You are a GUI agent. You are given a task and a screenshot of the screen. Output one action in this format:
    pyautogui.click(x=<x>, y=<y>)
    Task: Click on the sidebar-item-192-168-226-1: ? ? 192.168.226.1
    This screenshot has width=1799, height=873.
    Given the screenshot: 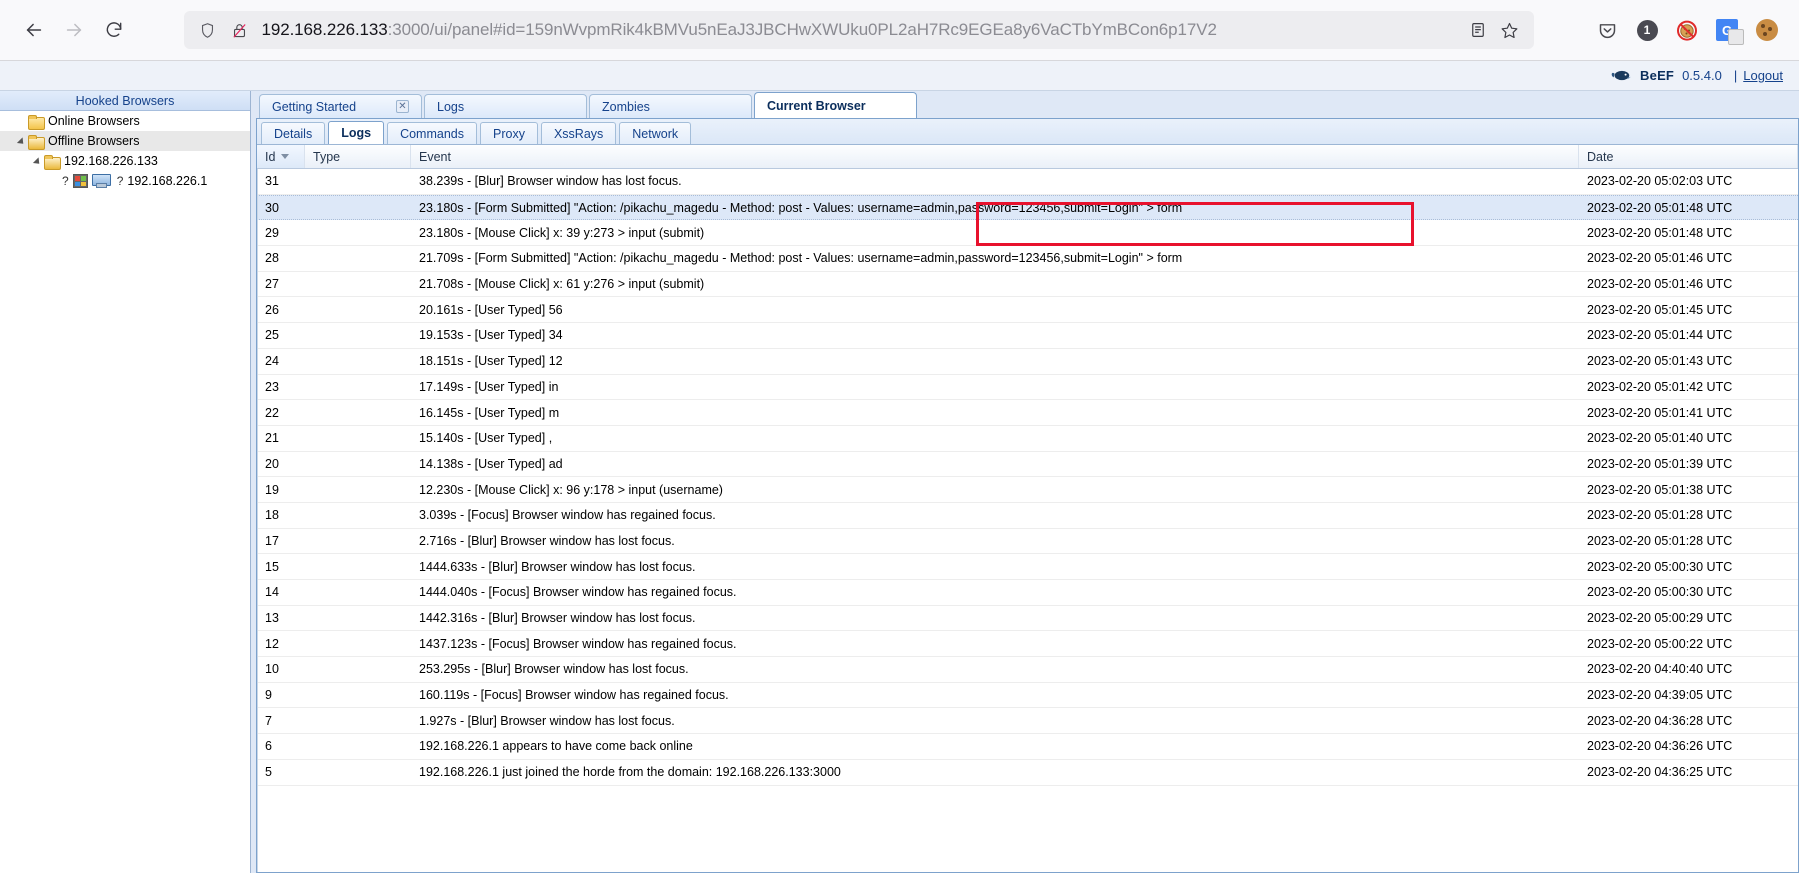 What is the action you would take?
    pyautogui.click(x=125, y=181)
    